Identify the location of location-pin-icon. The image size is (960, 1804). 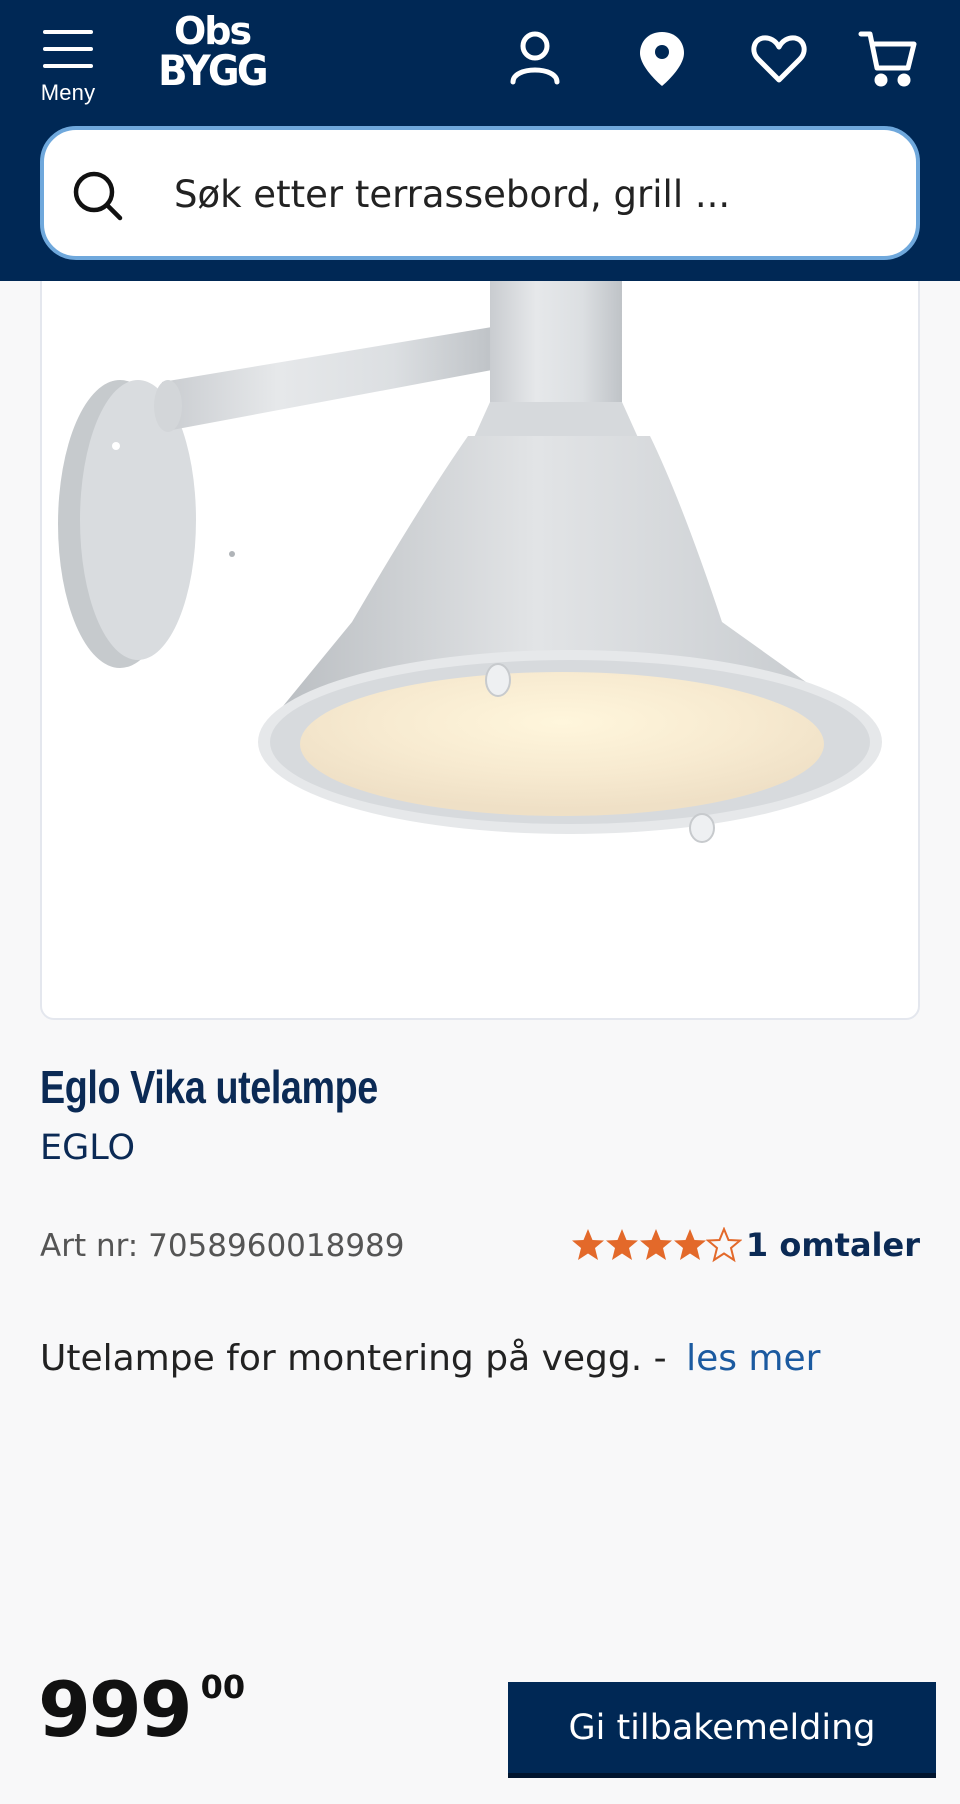
(662, 59).